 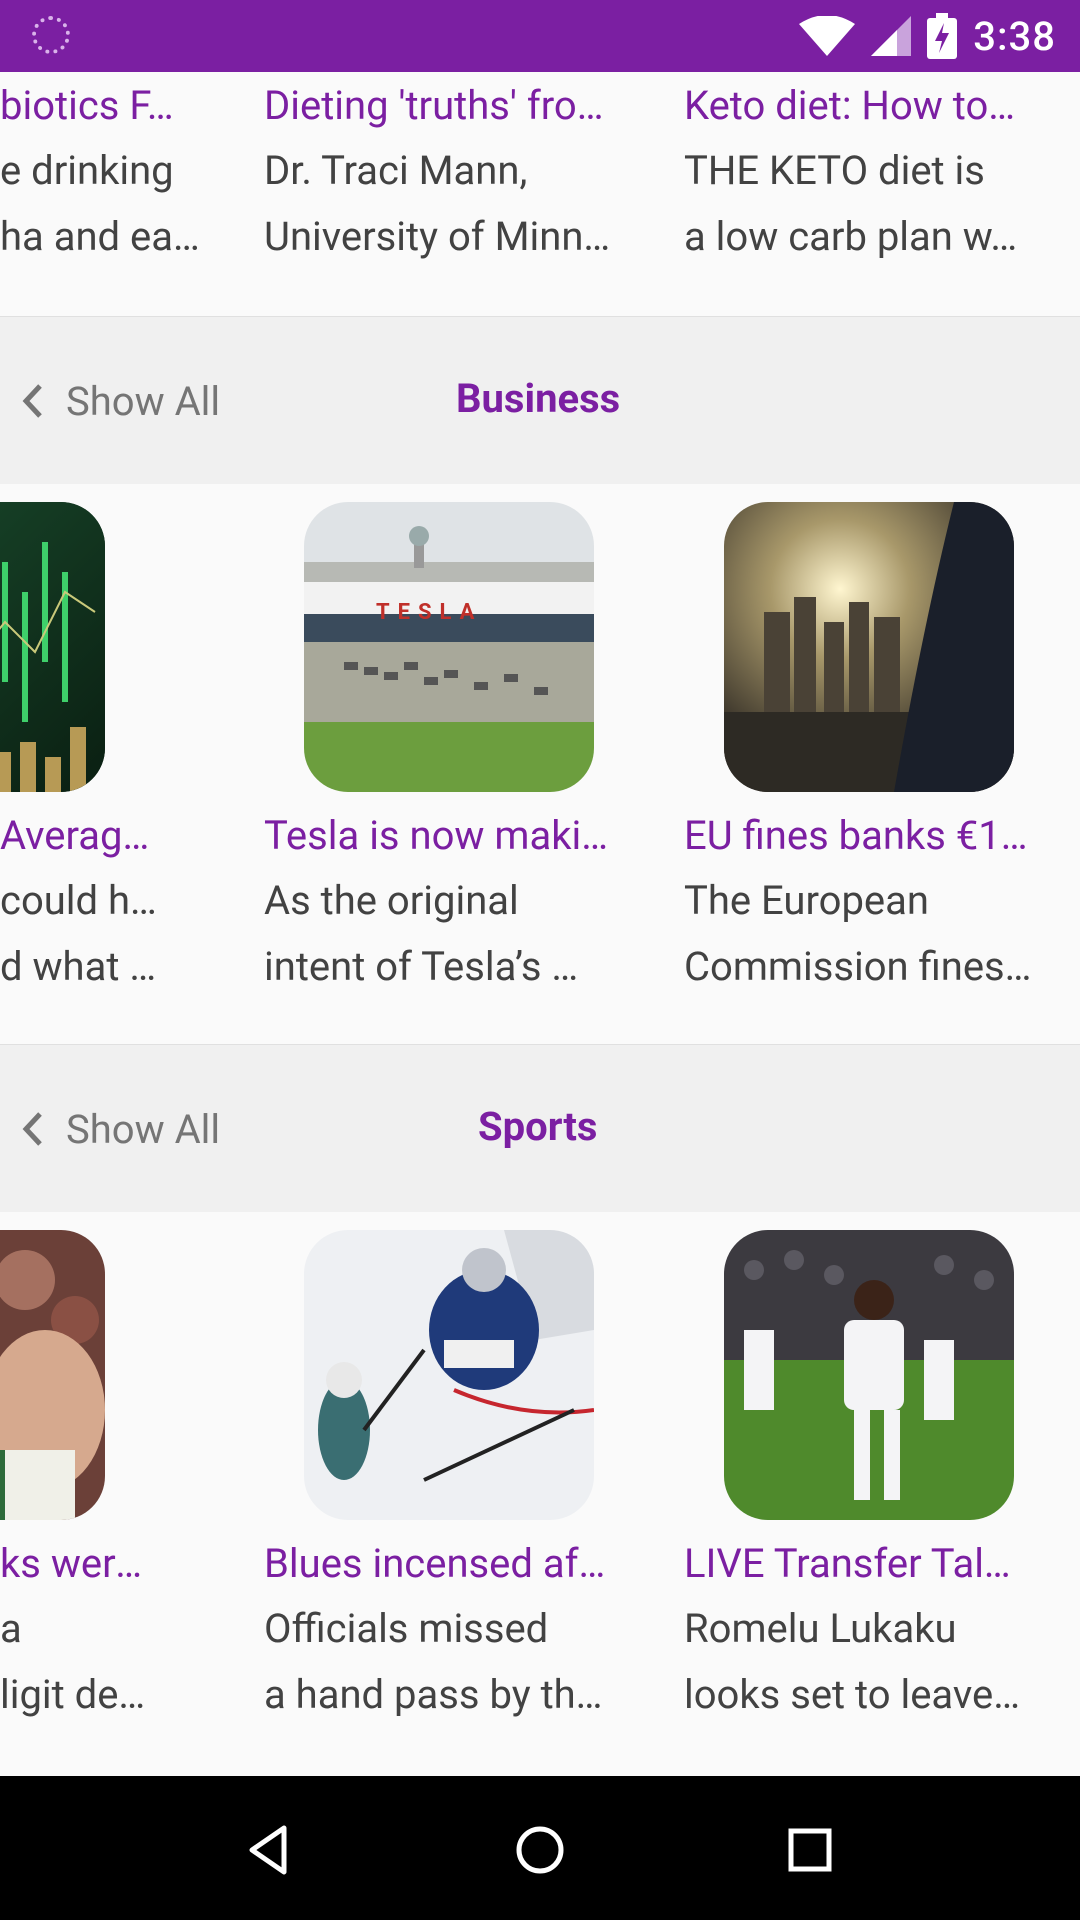 What do you see at coordinates (834, 170) in the screenshot?
I see `description-line: THE KETO diet is` at bounding box center [834, 170].